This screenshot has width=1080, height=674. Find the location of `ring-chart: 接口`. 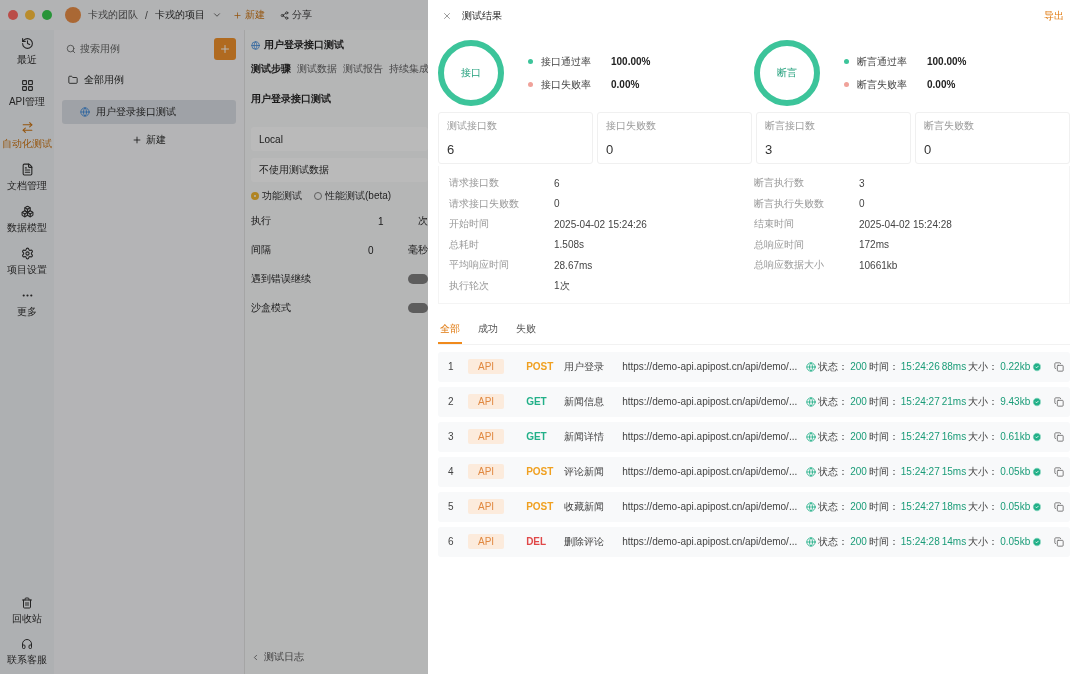

ring-chart: 接口 is located at coordinates (471, 73).